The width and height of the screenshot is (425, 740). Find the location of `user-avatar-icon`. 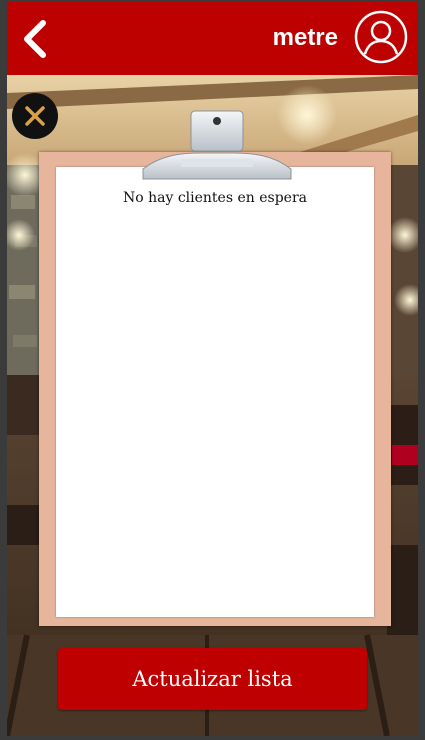

user-avatar-icon is located at coordinates (381, 37).